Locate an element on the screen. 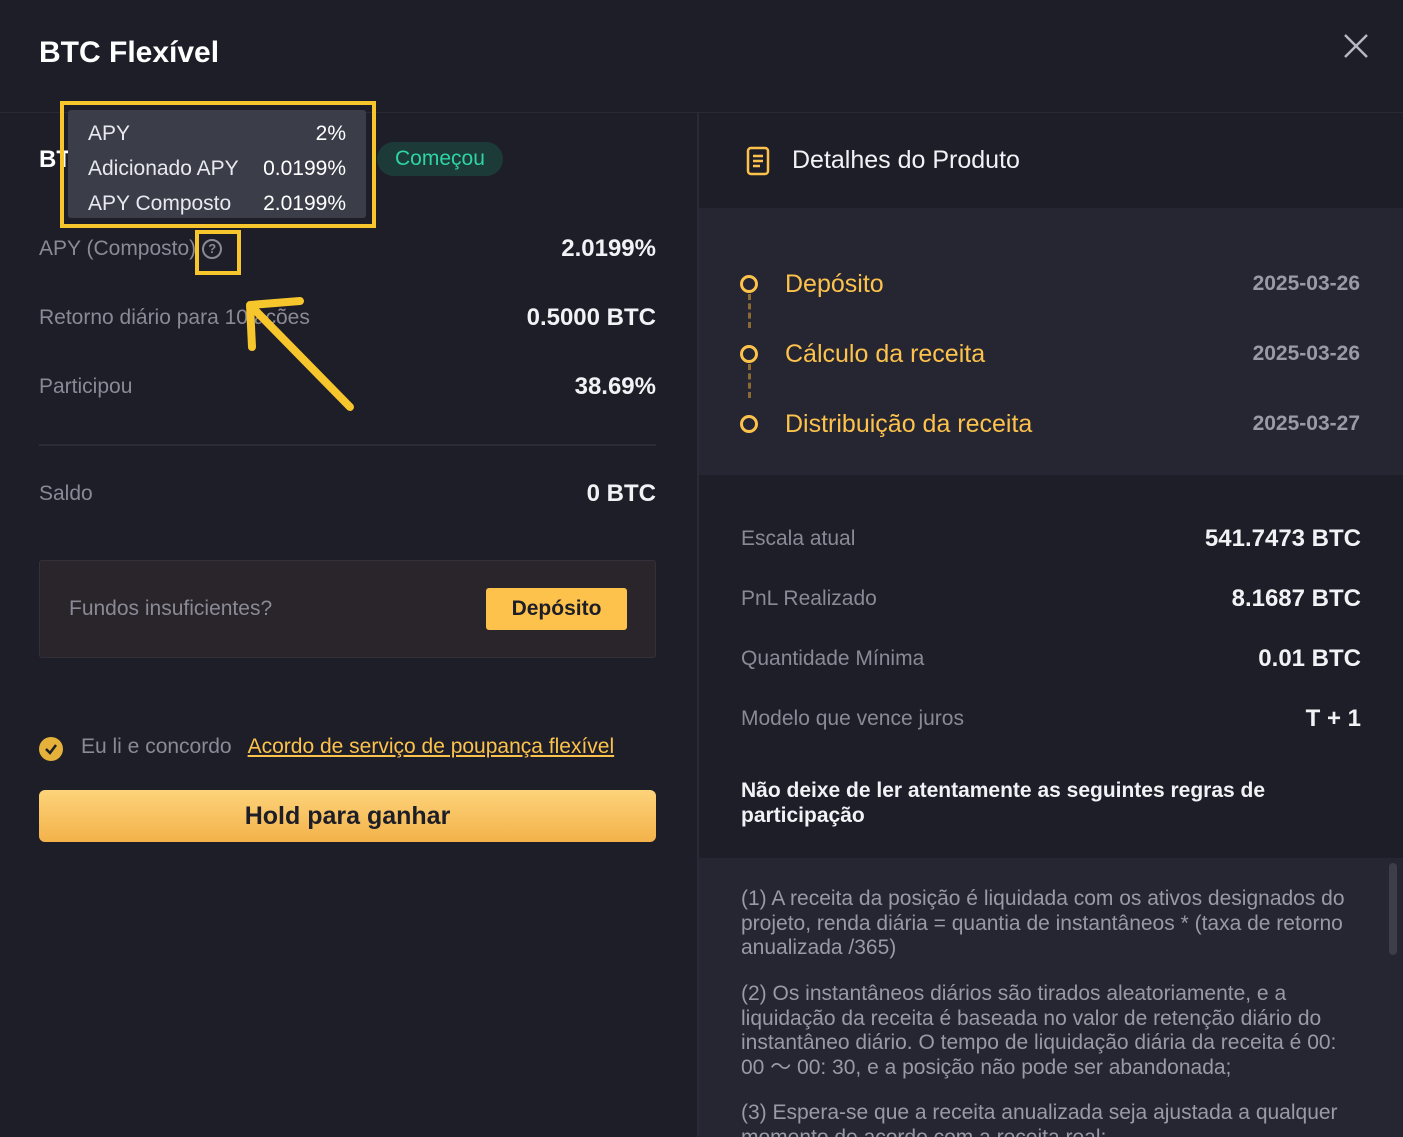  tooltip-label: APY is located at coordinates (109, 133).